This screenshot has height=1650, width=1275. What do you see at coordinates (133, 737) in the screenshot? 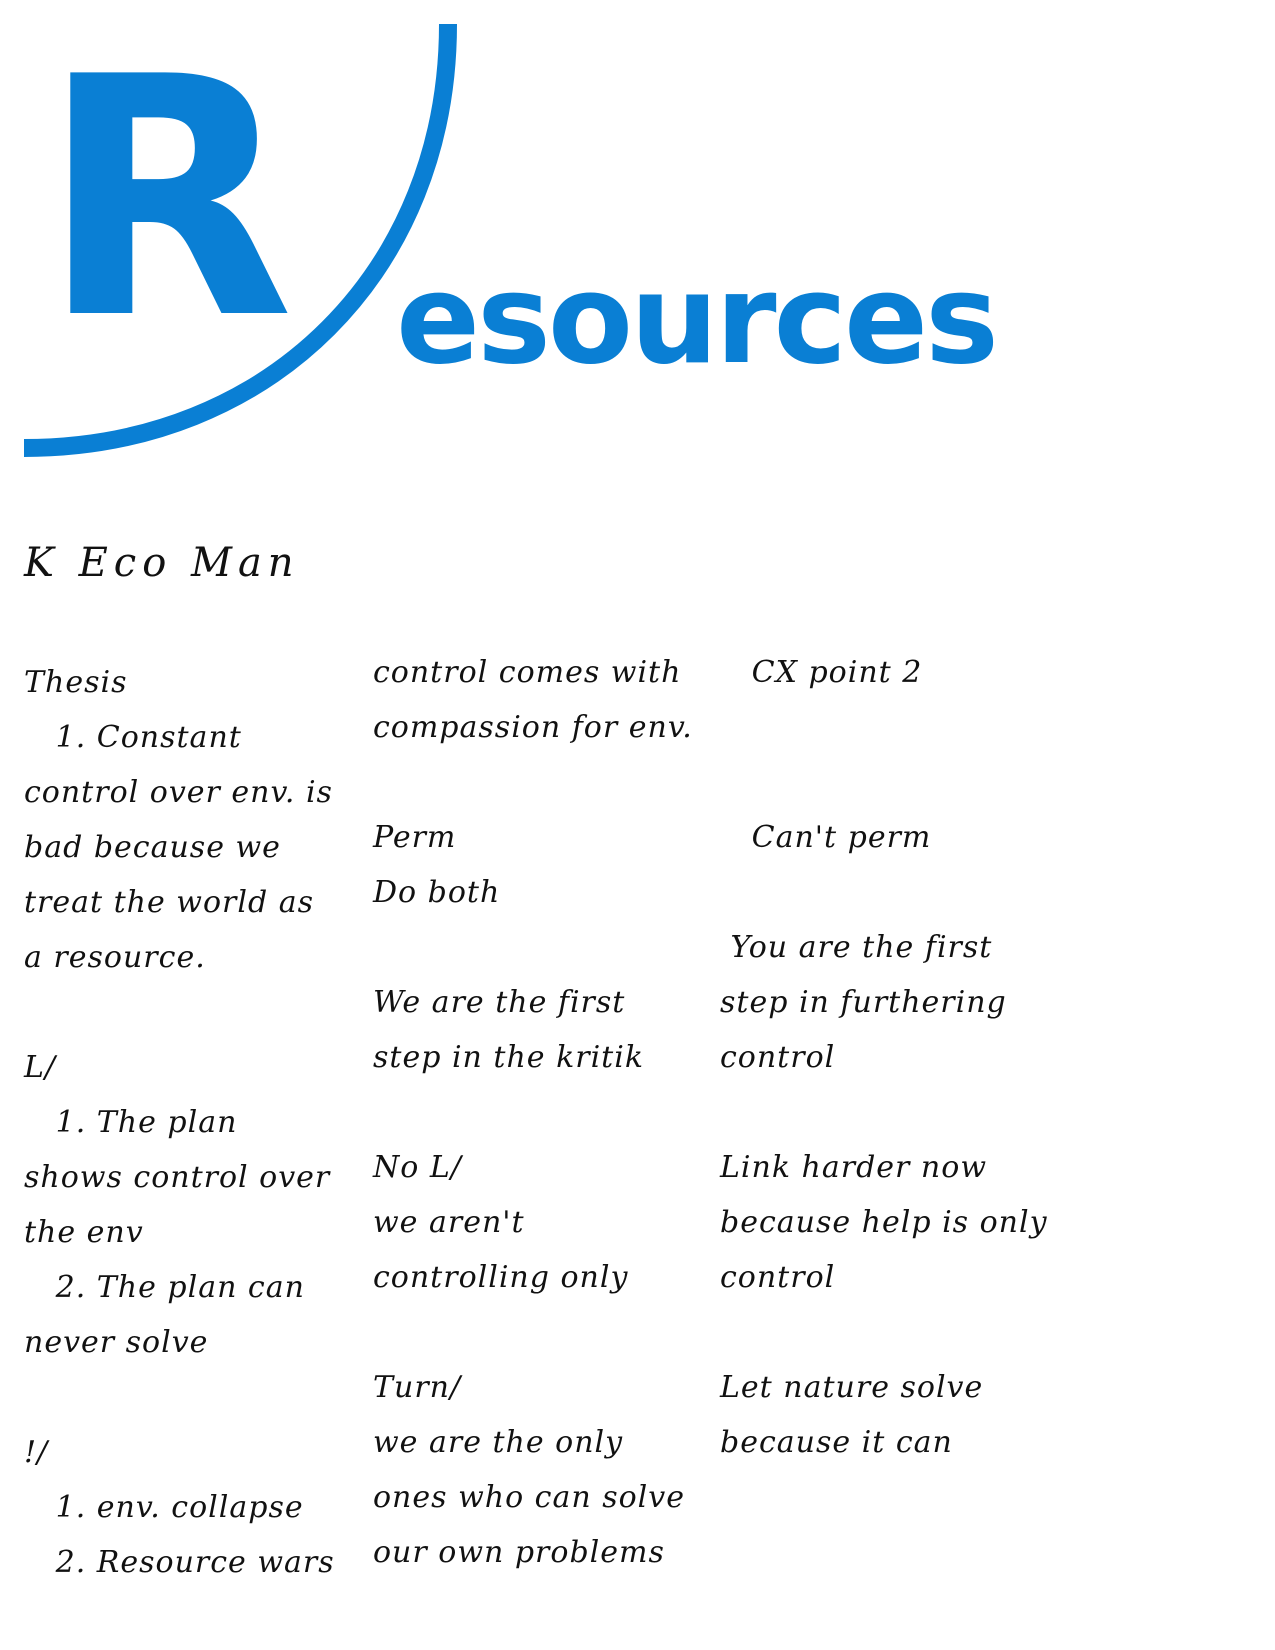
I see `note-line: 1. Constant` at bounding box center [133, 737].